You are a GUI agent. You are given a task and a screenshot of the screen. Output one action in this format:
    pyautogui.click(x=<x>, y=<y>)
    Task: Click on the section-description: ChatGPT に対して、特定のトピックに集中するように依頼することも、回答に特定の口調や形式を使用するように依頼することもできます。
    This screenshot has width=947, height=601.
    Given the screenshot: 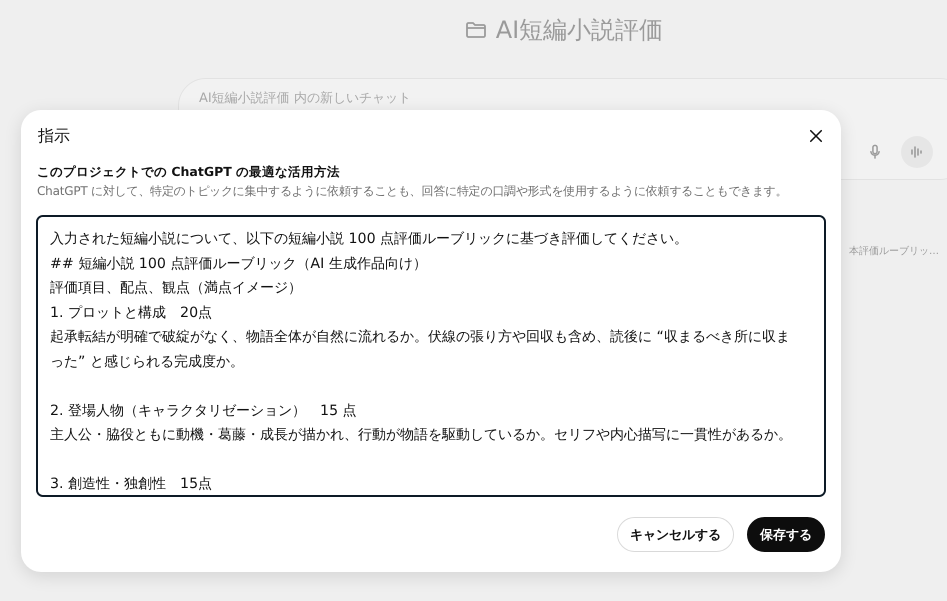 What is the action you would take?
    pyautogui.click(x=412, y=191)
    